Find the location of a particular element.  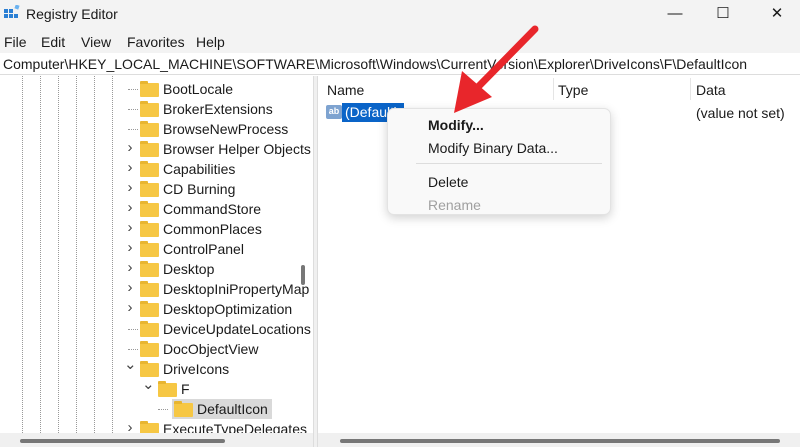

tree-item: › CommandStore is located at coordinates (156, 209).